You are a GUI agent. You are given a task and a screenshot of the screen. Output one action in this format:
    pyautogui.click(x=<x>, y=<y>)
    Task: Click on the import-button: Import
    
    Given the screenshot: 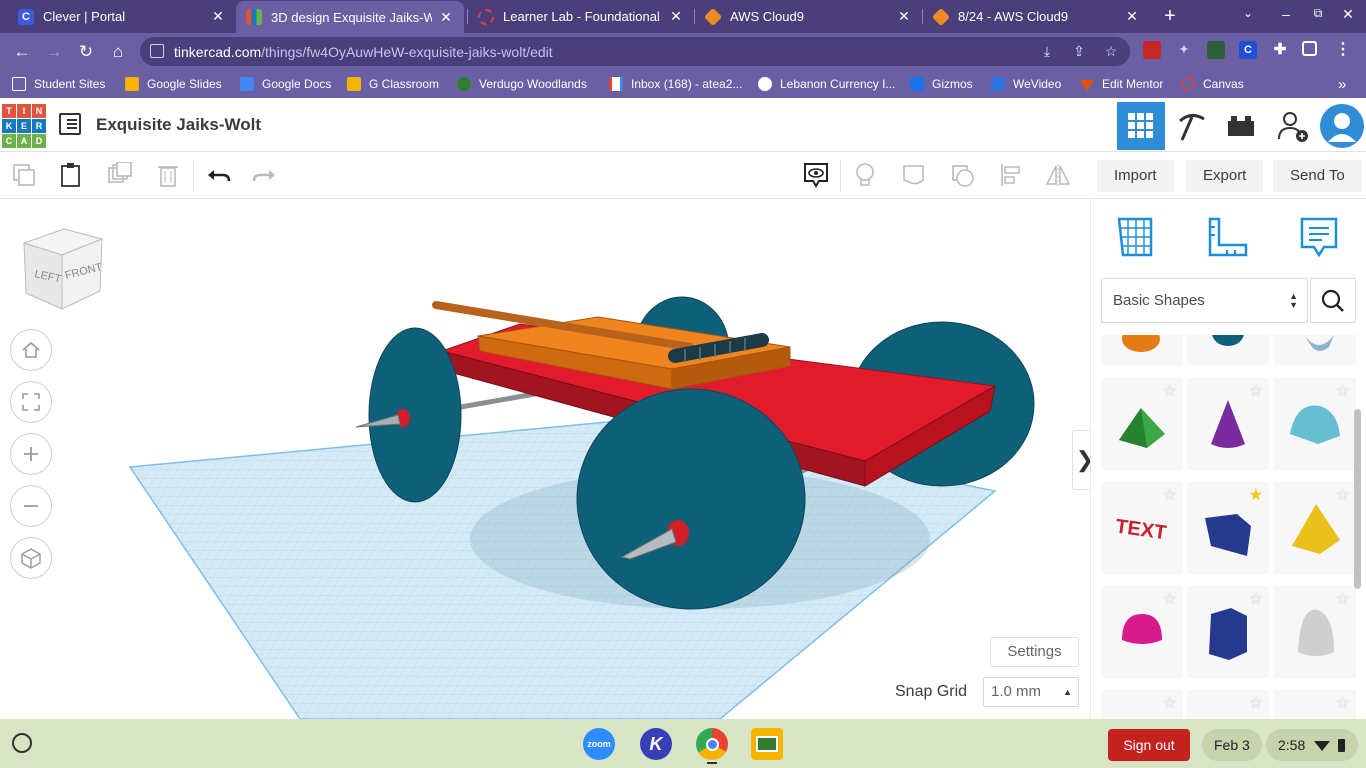 What is the action you would take?
    pyautogui.click(x=1135, y=176)
    